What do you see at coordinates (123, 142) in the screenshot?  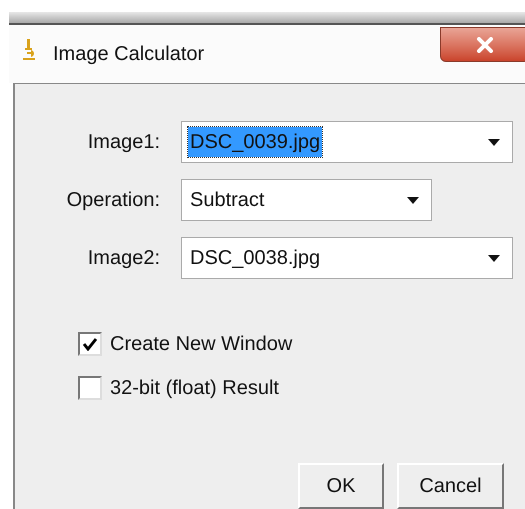 I see `field-label: Image1:` at bounding box center [123, 142].